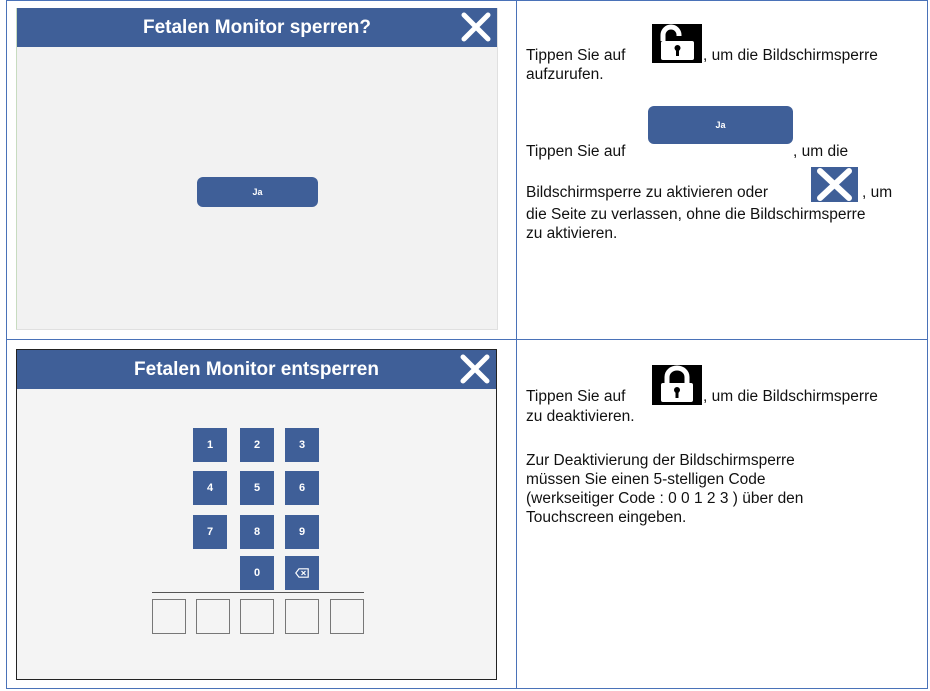  Describe the element at coordinates (302, 488) in the screenshot. I see `keypad-key-6: 6` at that location.